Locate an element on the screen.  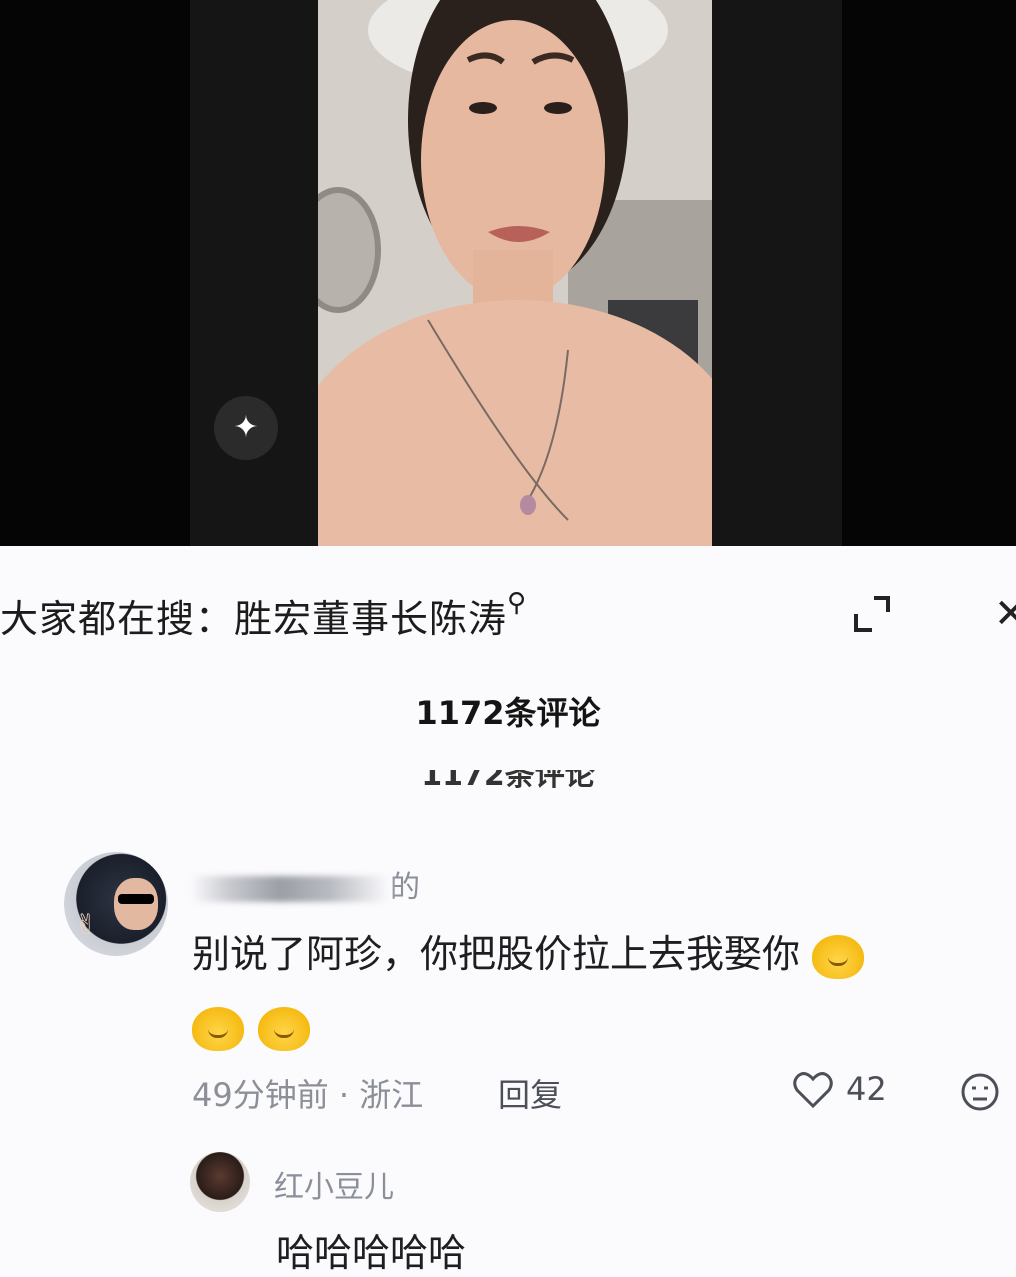
search-suggestion: 大家都在搜：胜宏董事长陈涛⚲ is located at coordinates (263, 615).